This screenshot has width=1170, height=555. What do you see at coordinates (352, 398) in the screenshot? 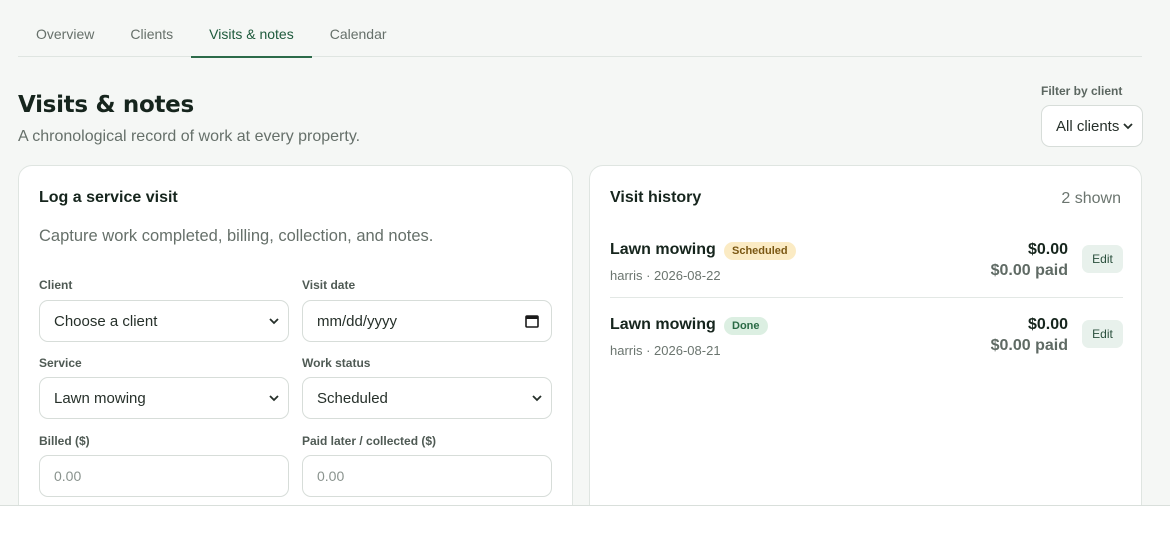
I see `work-status-value: Scheduled` at bounding box center [352, 398].